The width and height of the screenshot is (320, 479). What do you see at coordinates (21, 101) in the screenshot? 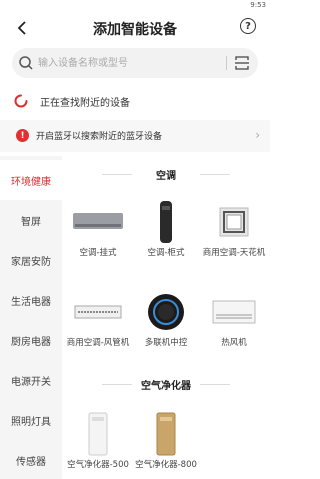
I see `loading-spinner-icon` at bounding box center [21, 101].